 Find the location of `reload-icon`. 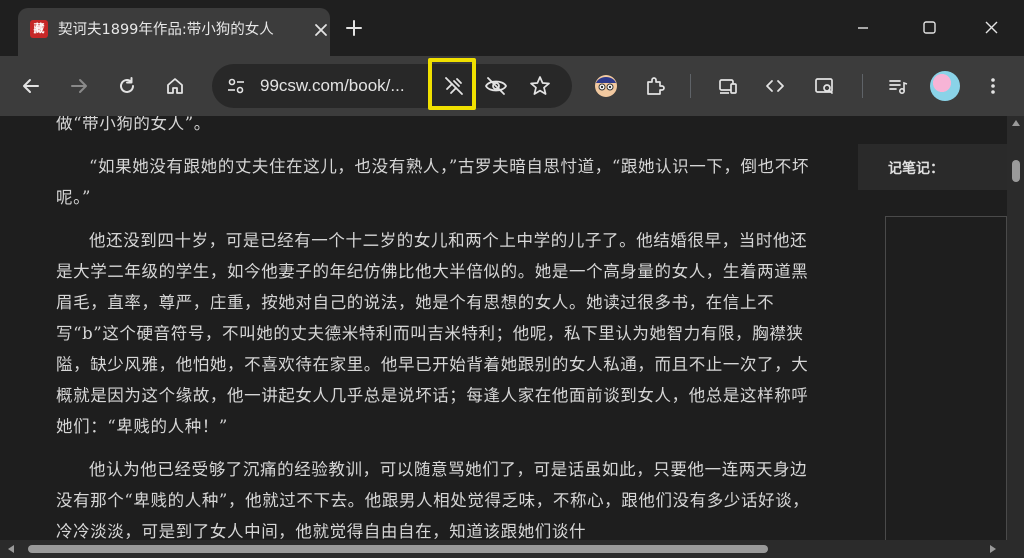

reload-icon is located at coordinates (127, 85).